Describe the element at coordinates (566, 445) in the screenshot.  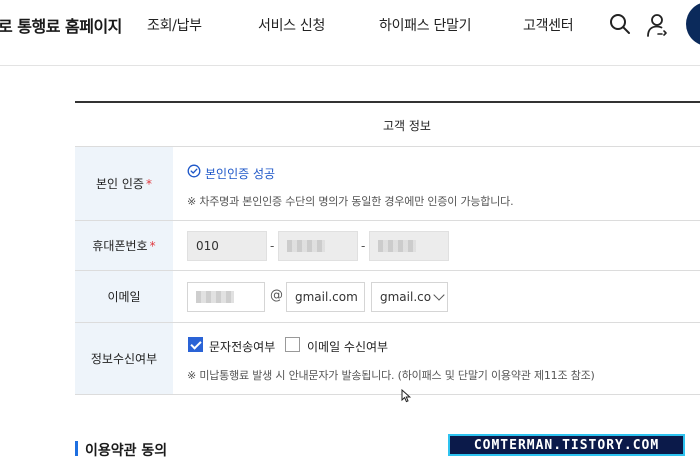
I see `watermark-badge: COMTERMAN.TISTORY.COM` at that location.